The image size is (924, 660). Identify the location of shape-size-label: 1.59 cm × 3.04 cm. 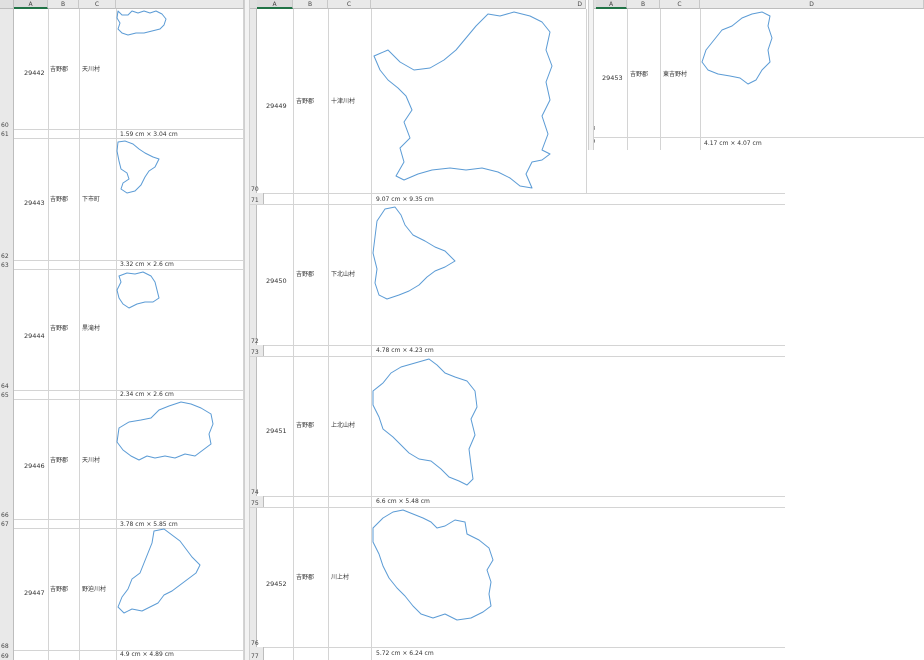
(149, 134).